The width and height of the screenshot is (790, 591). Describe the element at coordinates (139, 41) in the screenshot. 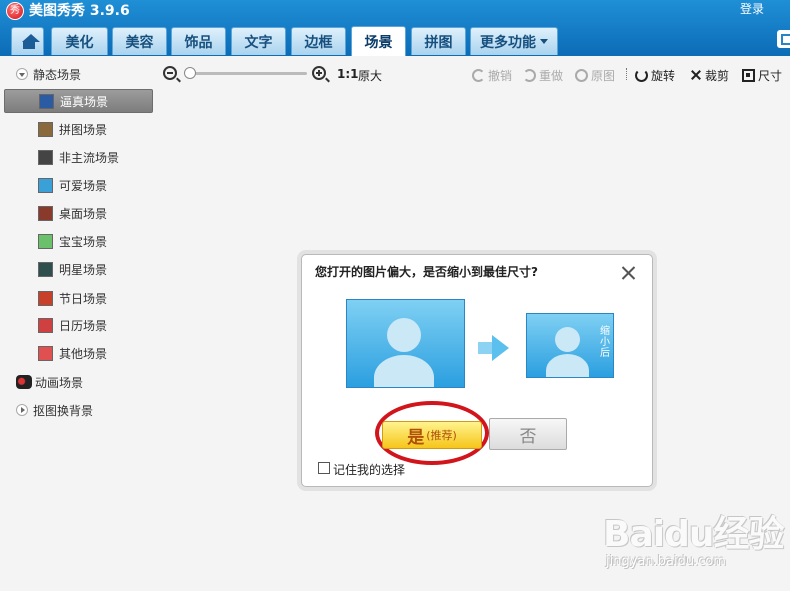

I see `tab-makeup: 美容` at that location.